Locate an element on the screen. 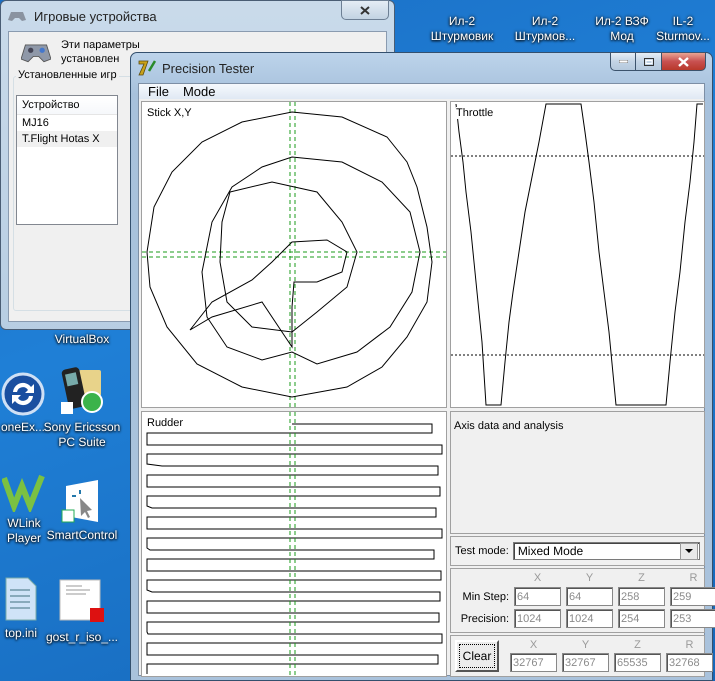  phone-icon is located at coordinates (82, 391).